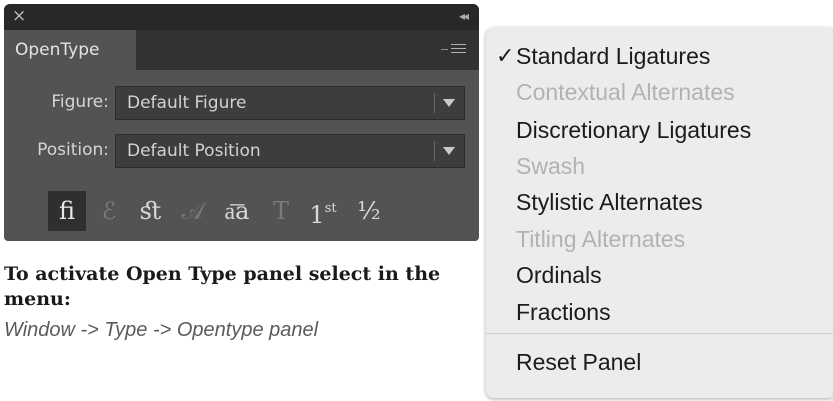 The width and height of the screenshot is (833, 401). Describe the element at coordinates (290, 103) in the screenshot. I see `figure-select: Default Figure` at that location.